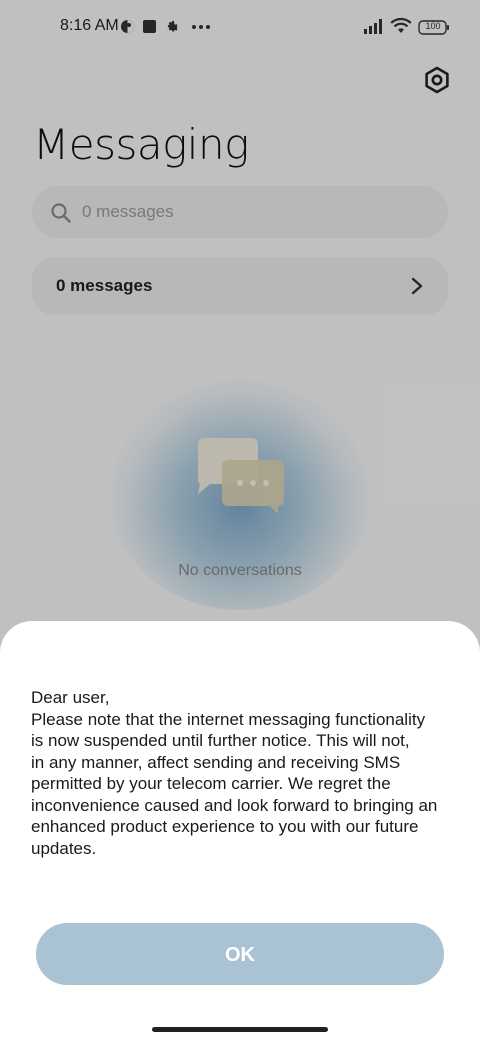 The image size is (480, 1040). Describe the element at coordinates (240, 1029) in the screenshot. I see `home-indicator` at that location.